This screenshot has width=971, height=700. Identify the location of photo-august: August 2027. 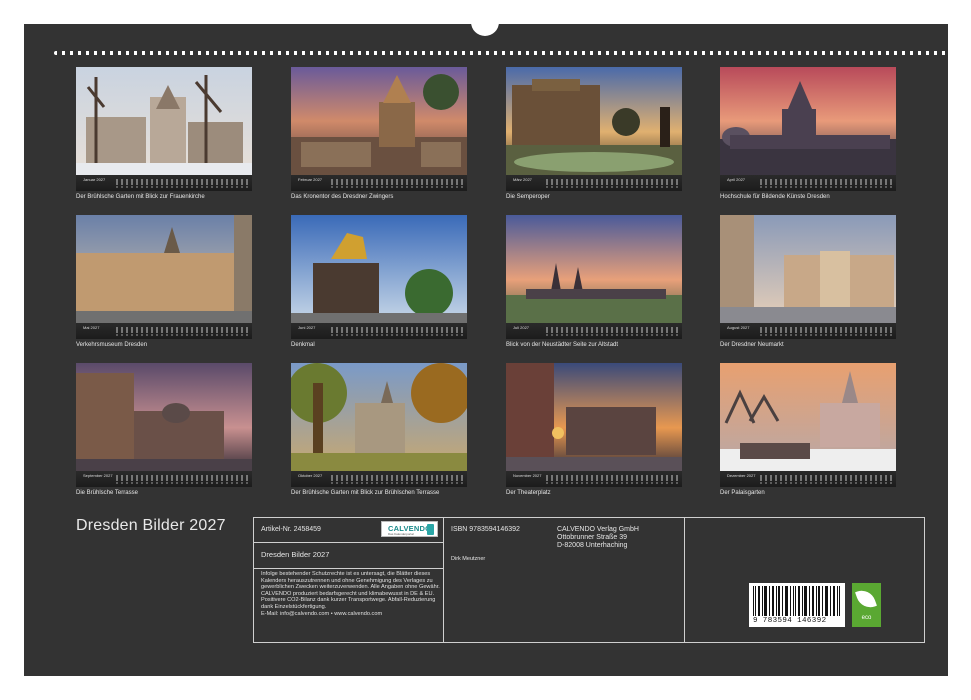
(808, 277).